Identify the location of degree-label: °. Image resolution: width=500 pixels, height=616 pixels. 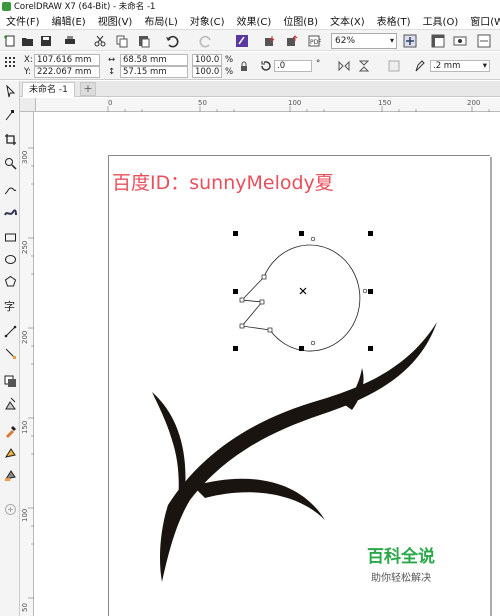
(318, 64).